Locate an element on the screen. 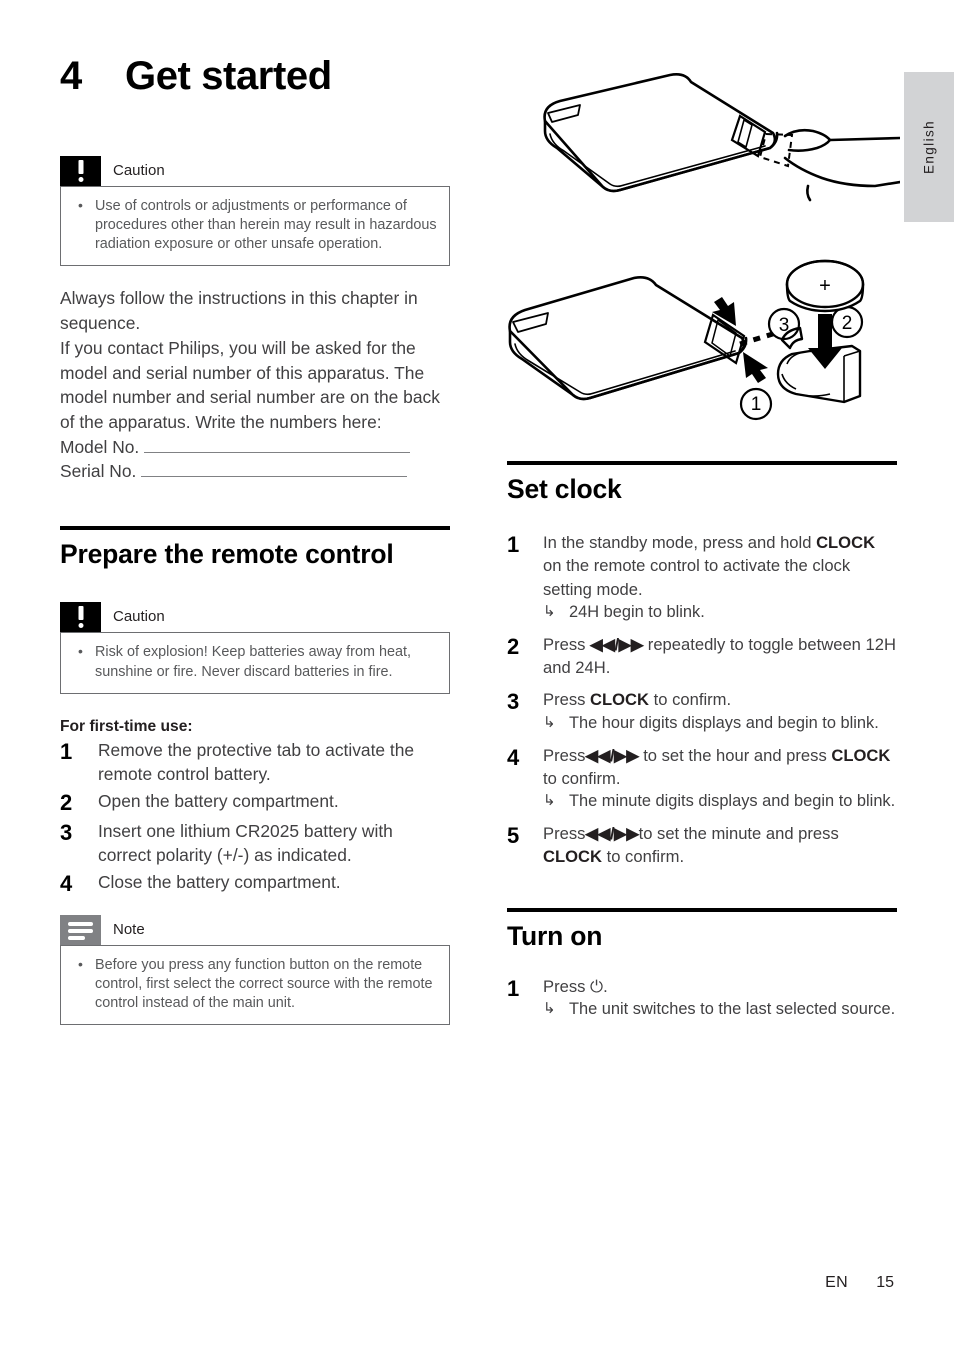  model-no-label: Model No. is located at coordinates (100, 446).